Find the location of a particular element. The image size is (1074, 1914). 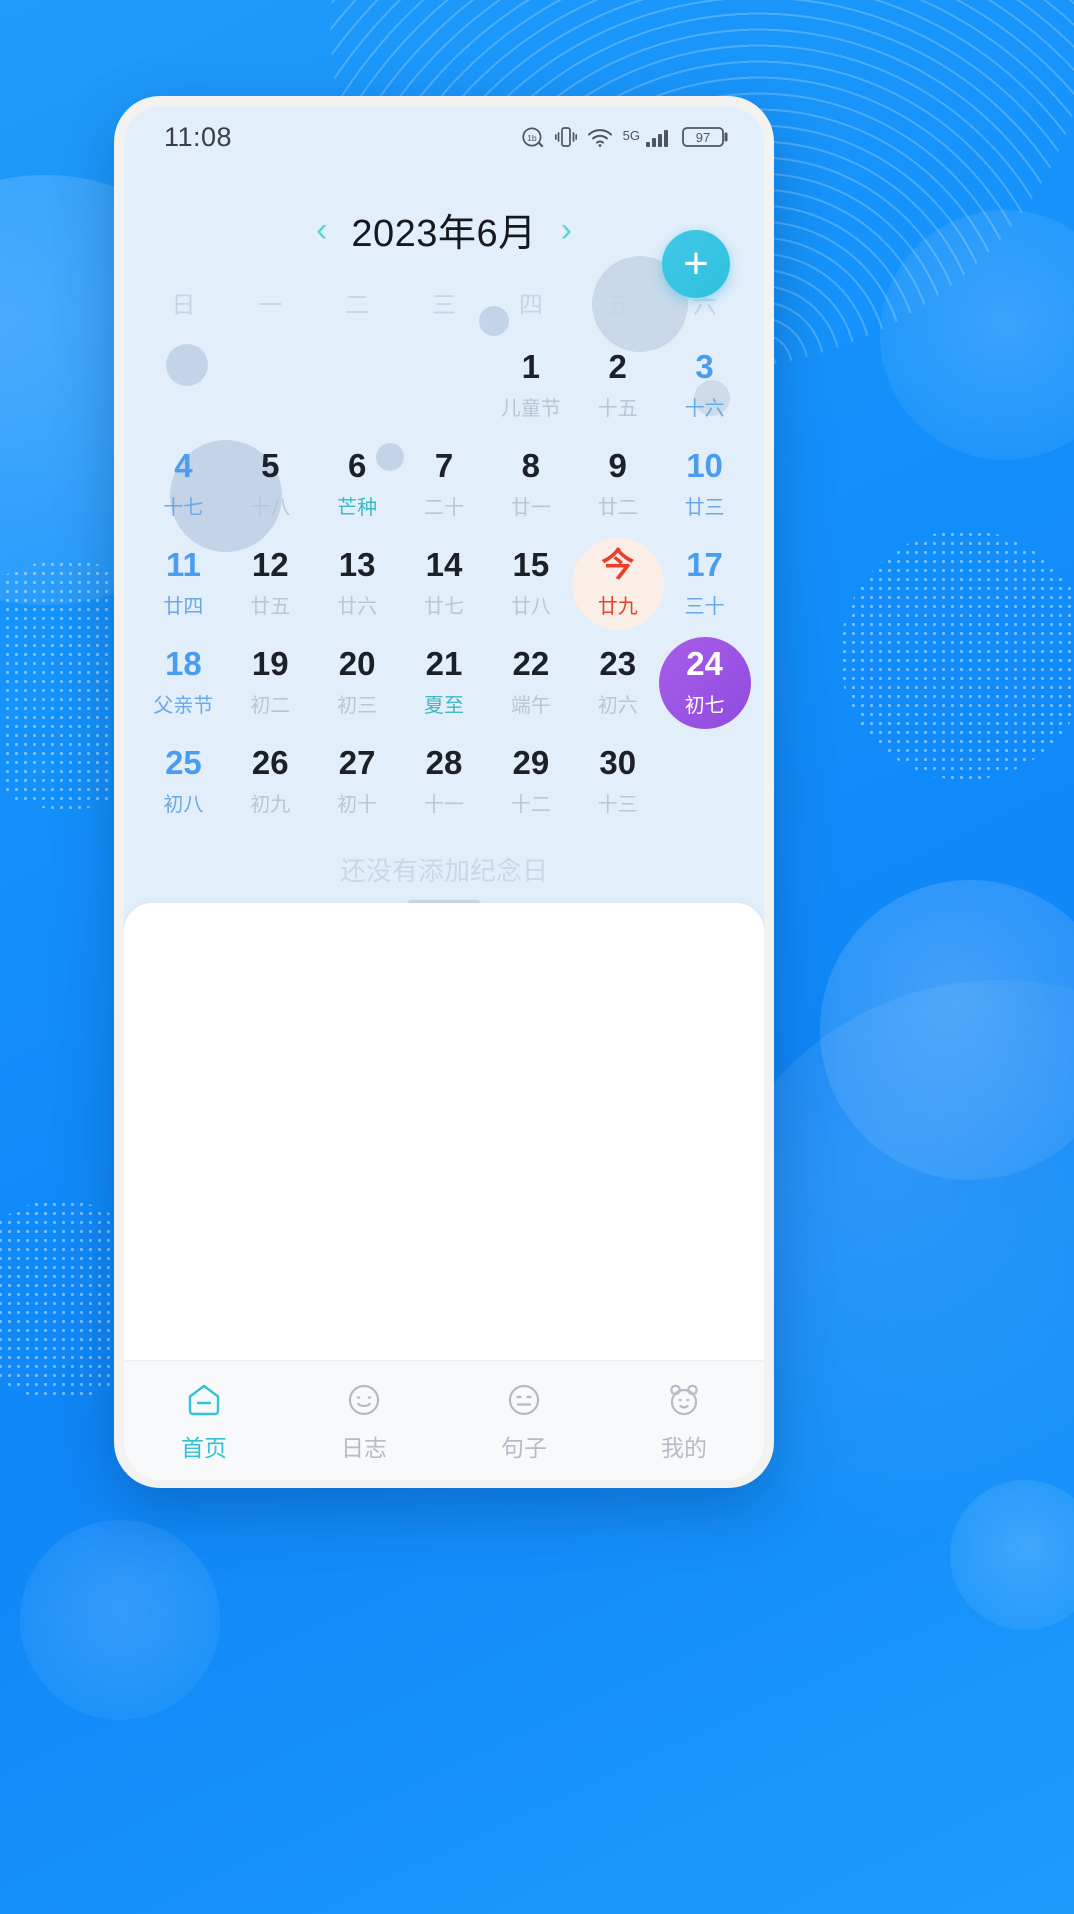

day-number: 4 is located at coordinates (183, 466).